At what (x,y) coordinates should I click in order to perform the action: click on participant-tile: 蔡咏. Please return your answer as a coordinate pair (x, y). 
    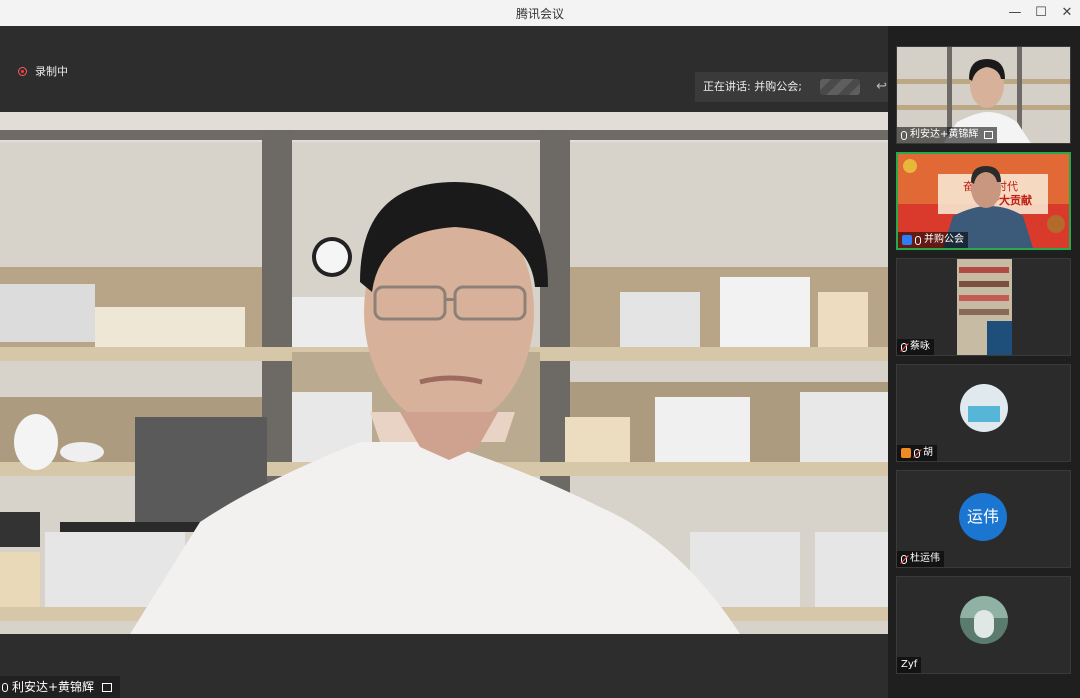
    Looking at the image, I should click on (983, 307).